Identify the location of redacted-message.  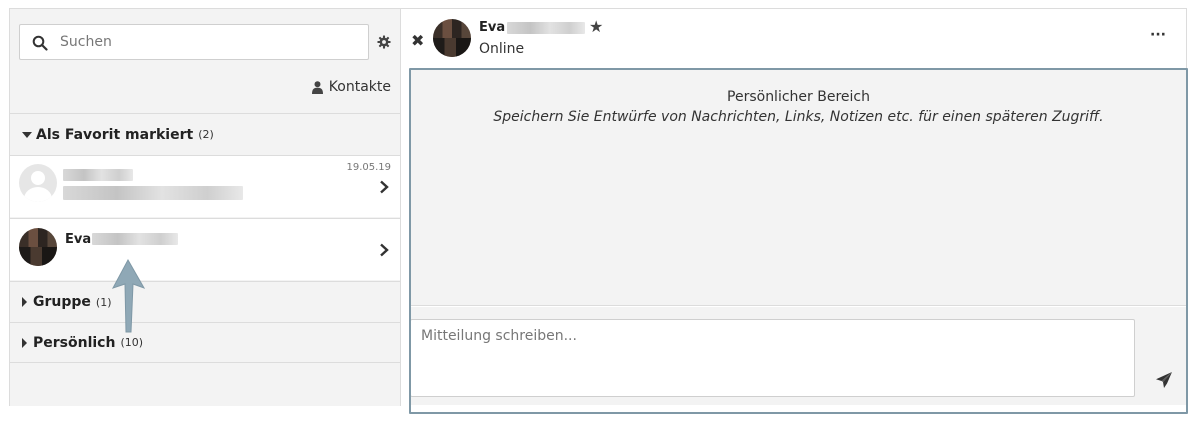
(153, 193).